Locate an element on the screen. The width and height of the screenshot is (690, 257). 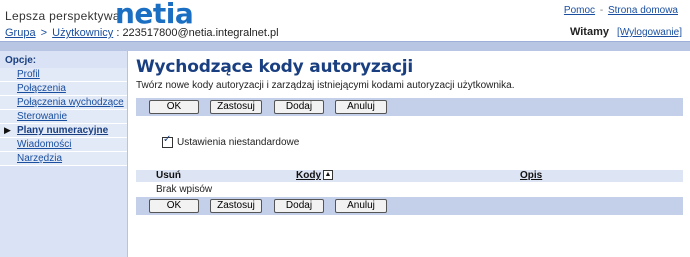
top-button-bar: OK Zastosuj Dodaj Anuluj is located at coordinates (409, 107).